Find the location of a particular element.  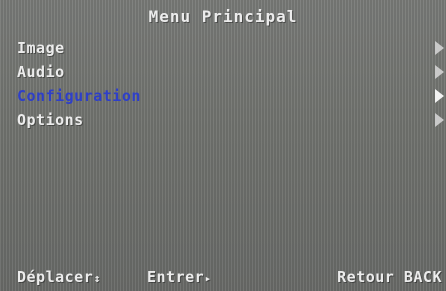

move-label: Déplacer is located at coordinates (55, 277).